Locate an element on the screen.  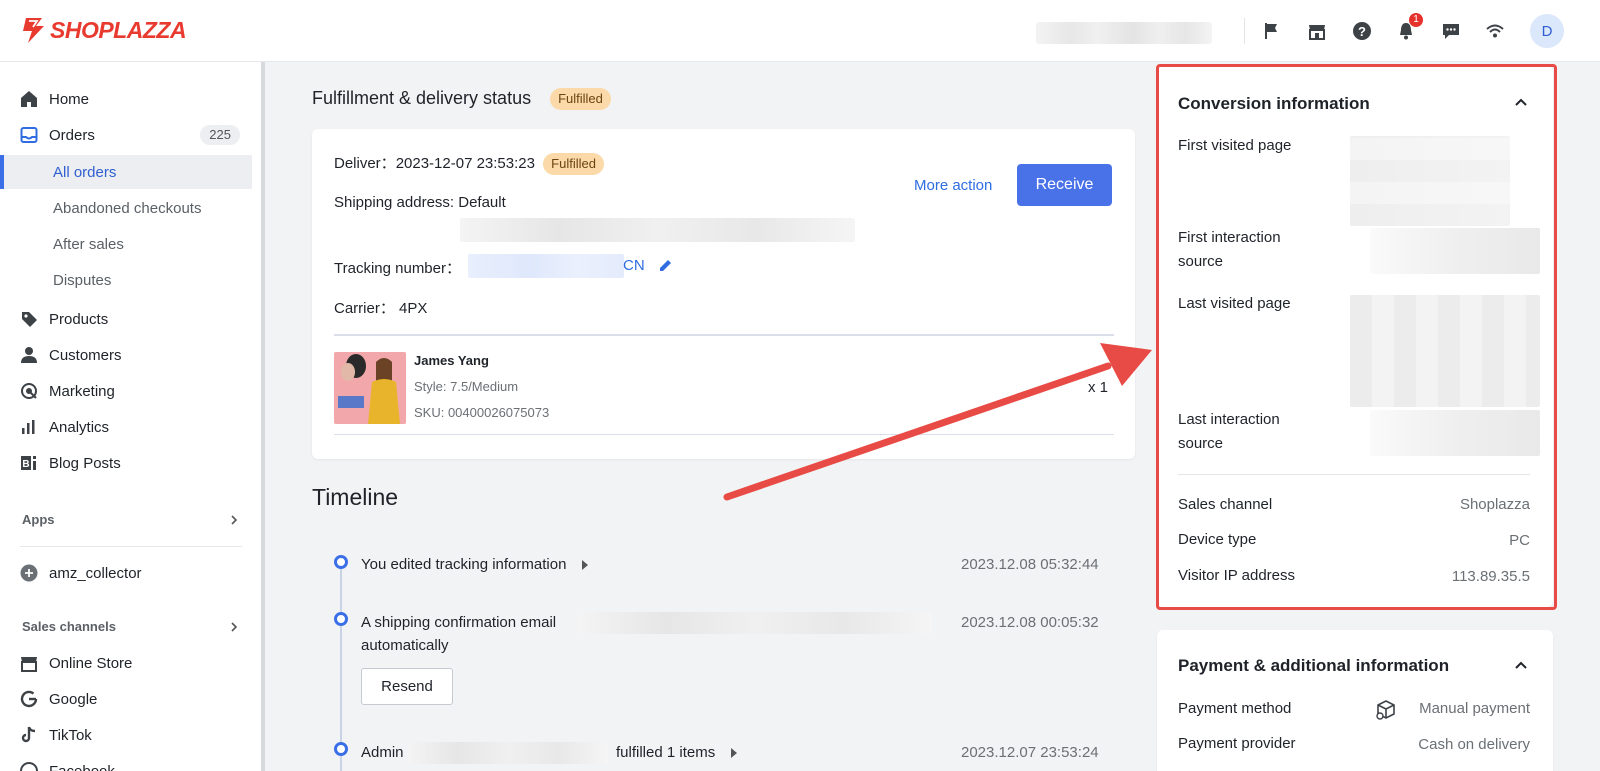
svg-text: B is located at coordinates (25, 464).